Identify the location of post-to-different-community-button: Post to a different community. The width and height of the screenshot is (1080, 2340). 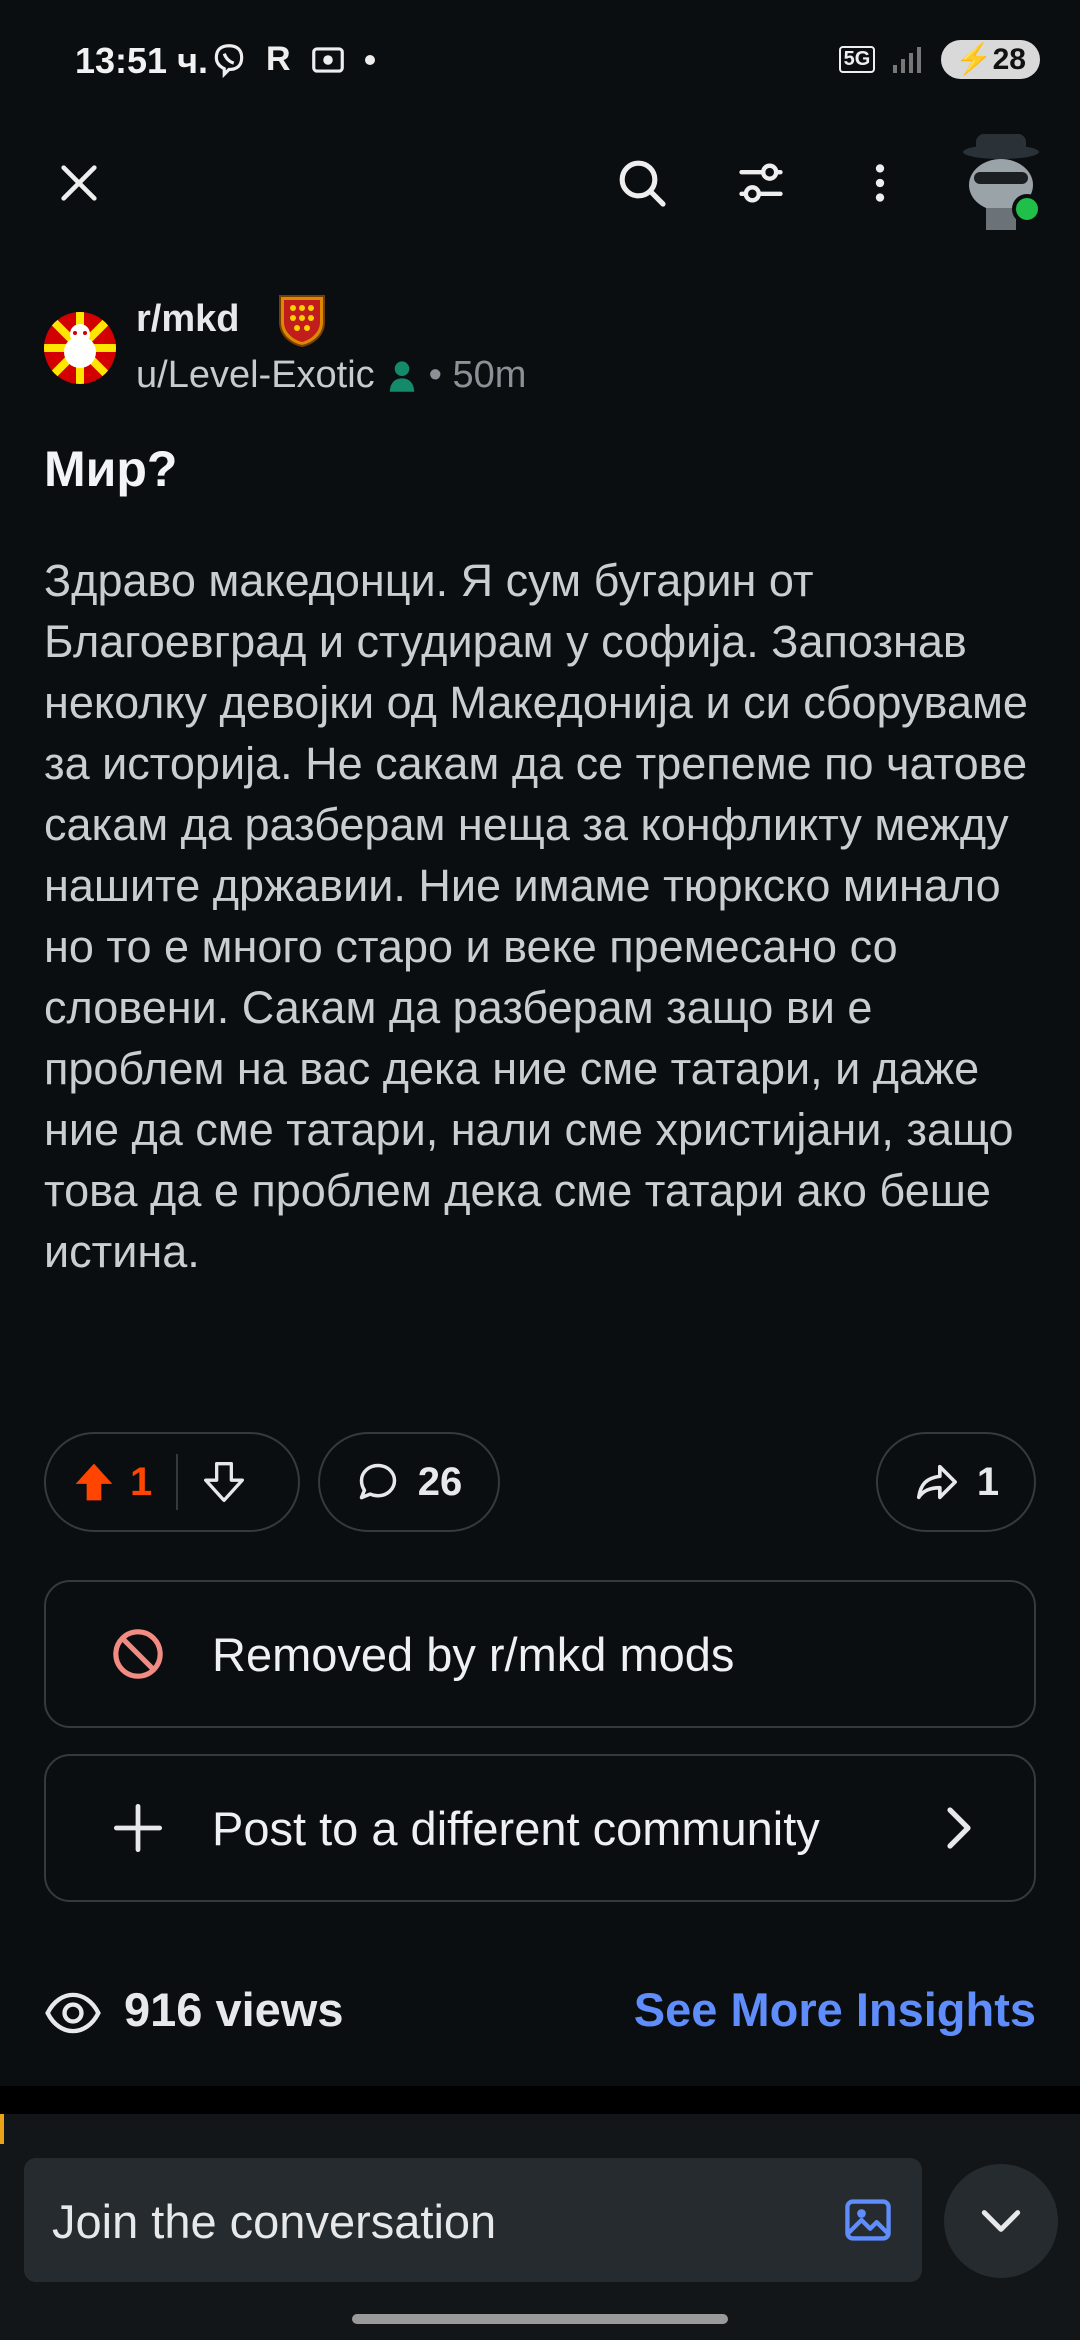
(540, 1828).